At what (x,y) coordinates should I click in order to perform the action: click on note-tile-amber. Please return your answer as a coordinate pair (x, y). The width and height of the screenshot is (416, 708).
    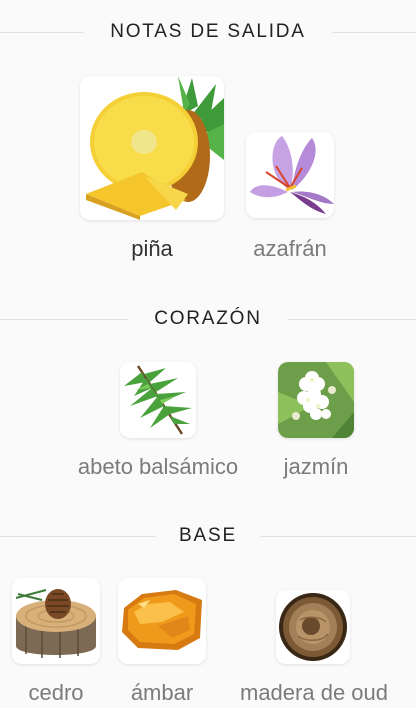
    Looking at the image, I should click on (162, 621).